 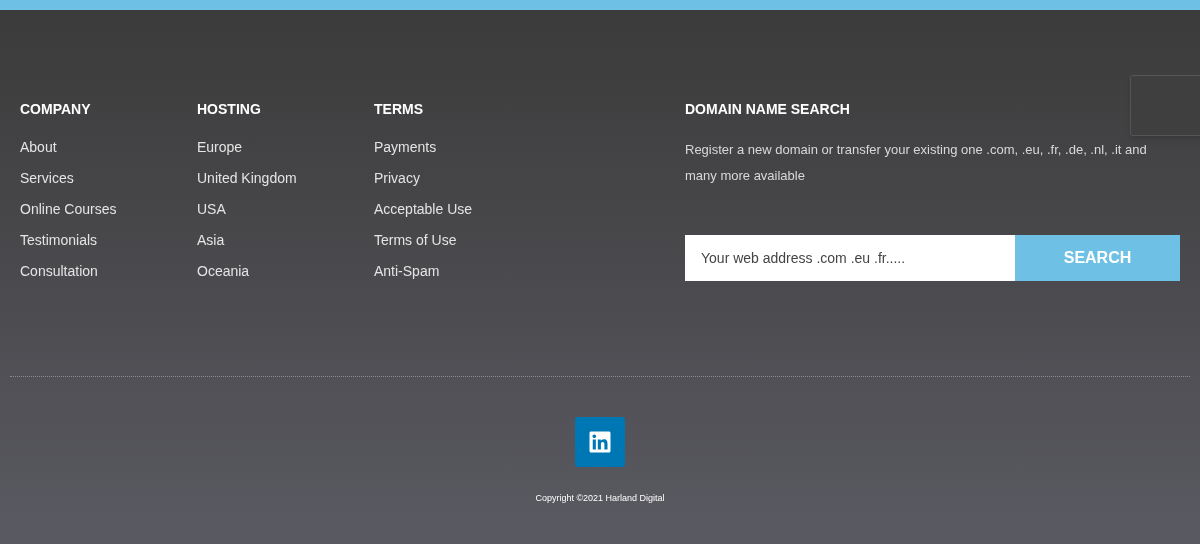 I want to click on footer-link: Payments, so click(x=405, y=147).